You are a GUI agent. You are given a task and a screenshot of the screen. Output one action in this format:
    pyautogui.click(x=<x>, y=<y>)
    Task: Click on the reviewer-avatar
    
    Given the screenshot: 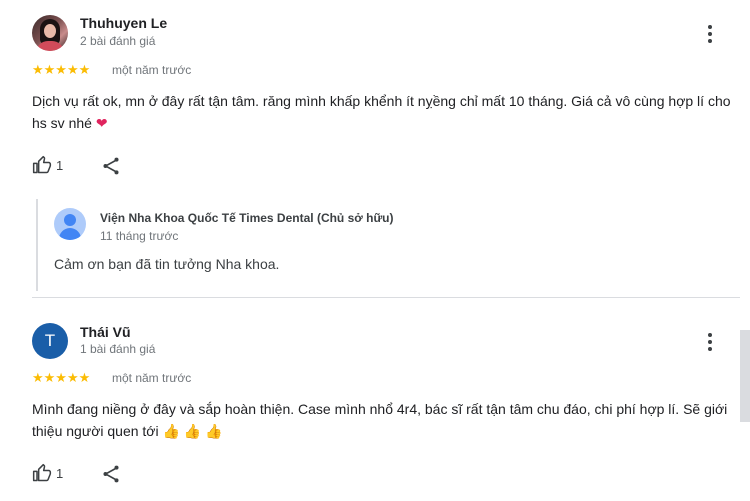 What is the action you would take?
    pyautogui.click(x=50, y=33)
    